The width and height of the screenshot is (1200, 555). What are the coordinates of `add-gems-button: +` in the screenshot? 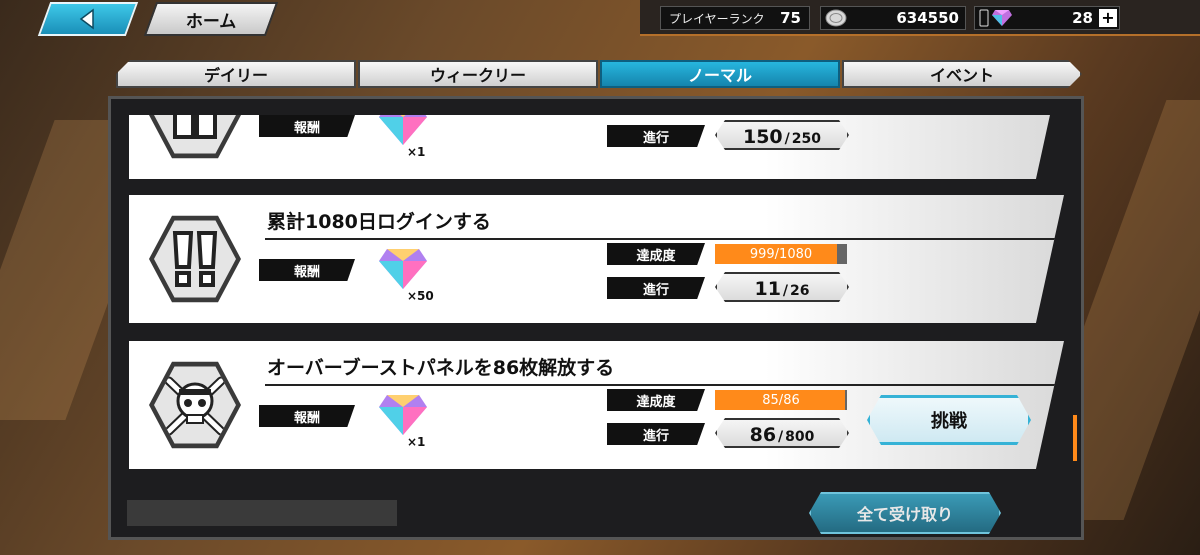 It's located at (1108, 18).